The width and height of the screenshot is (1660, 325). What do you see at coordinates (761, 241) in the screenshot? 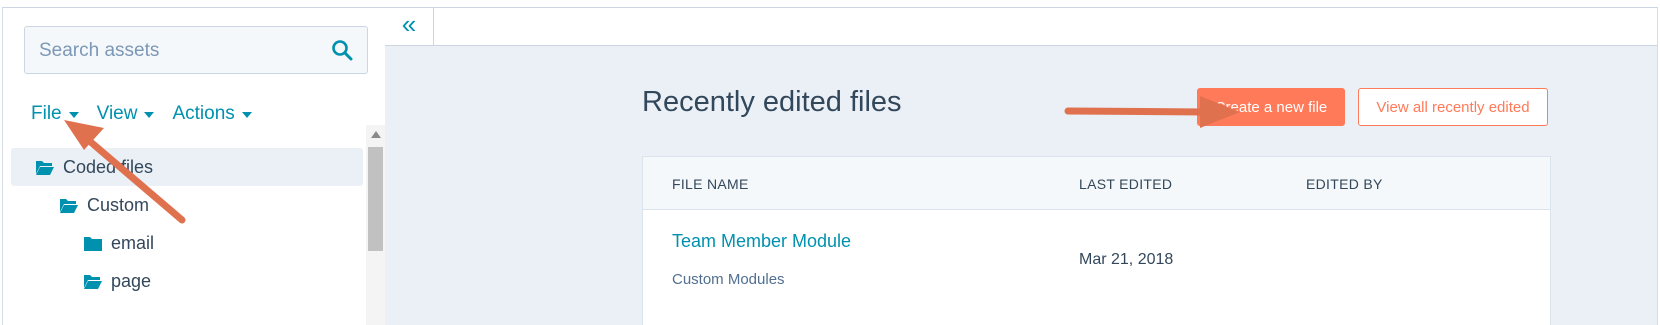
I see `file-name-link: Team Member Module` at bounding box center [761, 241].